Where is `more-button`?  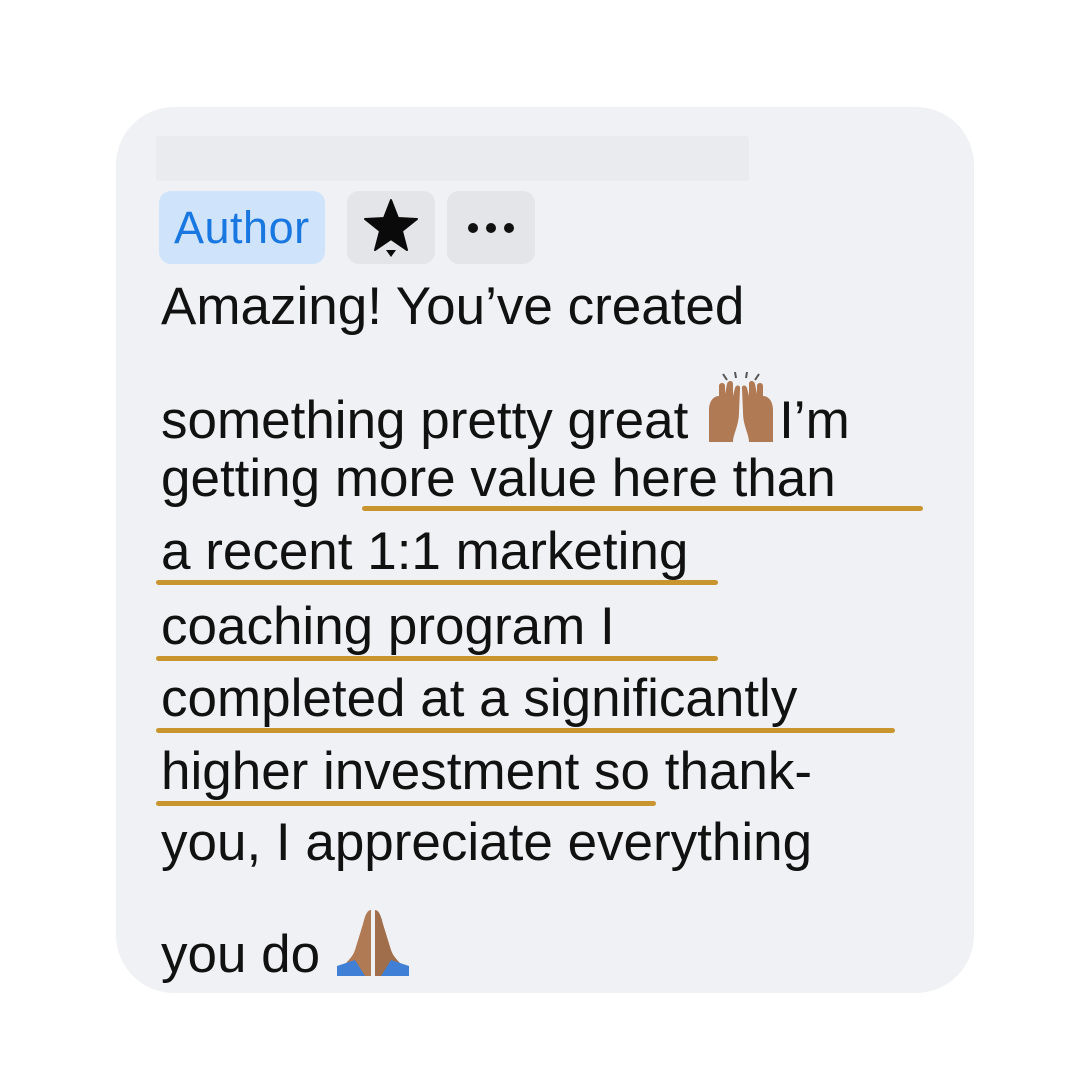 more-button is located at coordinates (490, 227).